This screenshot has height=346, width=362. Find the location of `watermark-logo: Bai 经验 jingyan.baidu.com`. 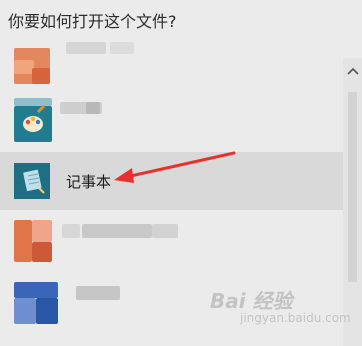

watermark-logo: Bai 经验 jingyan.baidu.com is located at coordinates (285, 315).